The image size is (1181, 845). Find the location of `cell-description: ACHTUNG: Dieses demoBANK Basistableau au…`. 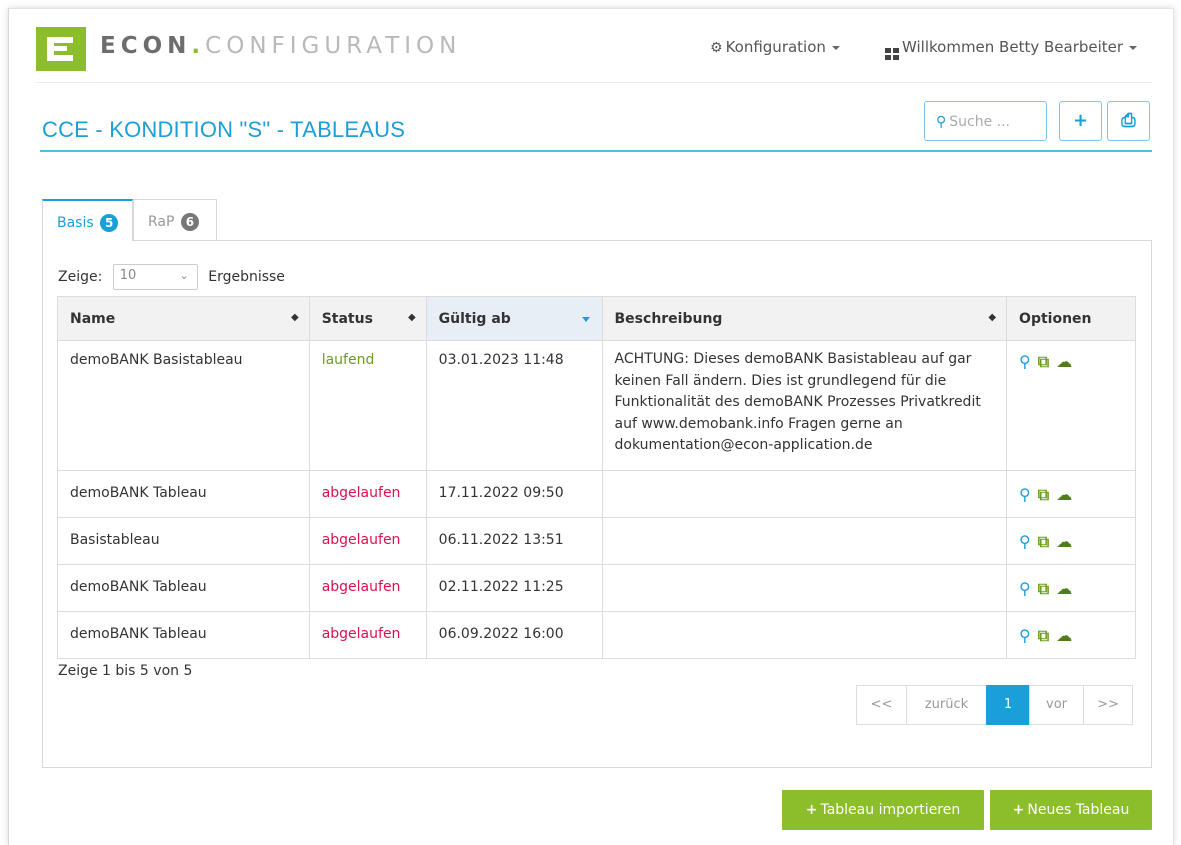

cell-description: ACHTUNG: Dieses demoBANK Basistableau au… is located at coordinates (804, 405).